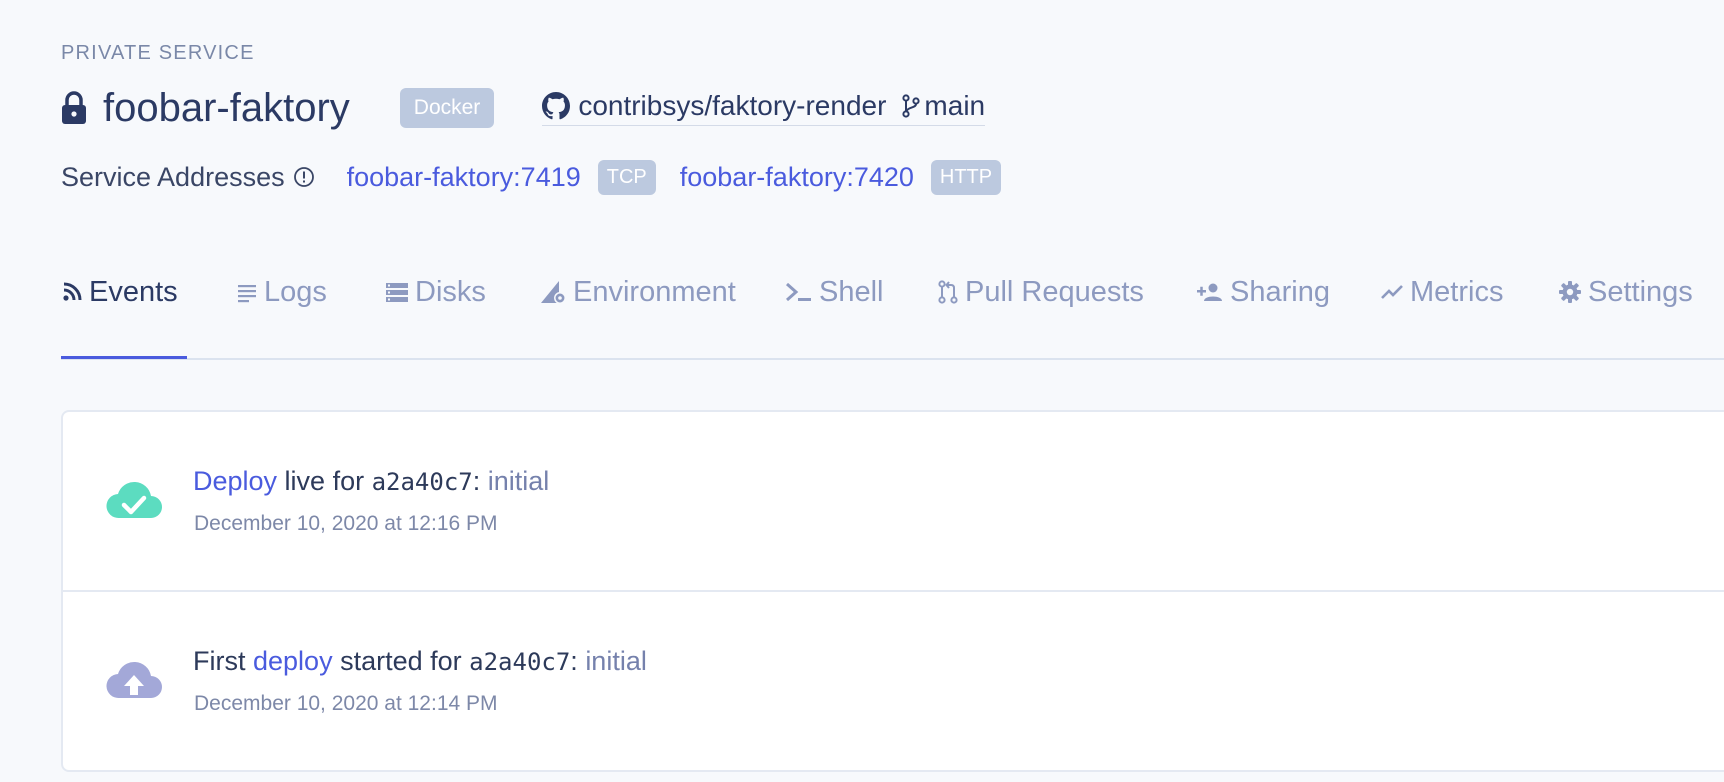 Image resolution: width=1724 pixels, height=782 pixels. What do you see at coordinates (450, 291) in the screenshot?
I see `tab-label: Disks` at bounding box center [450, 291].